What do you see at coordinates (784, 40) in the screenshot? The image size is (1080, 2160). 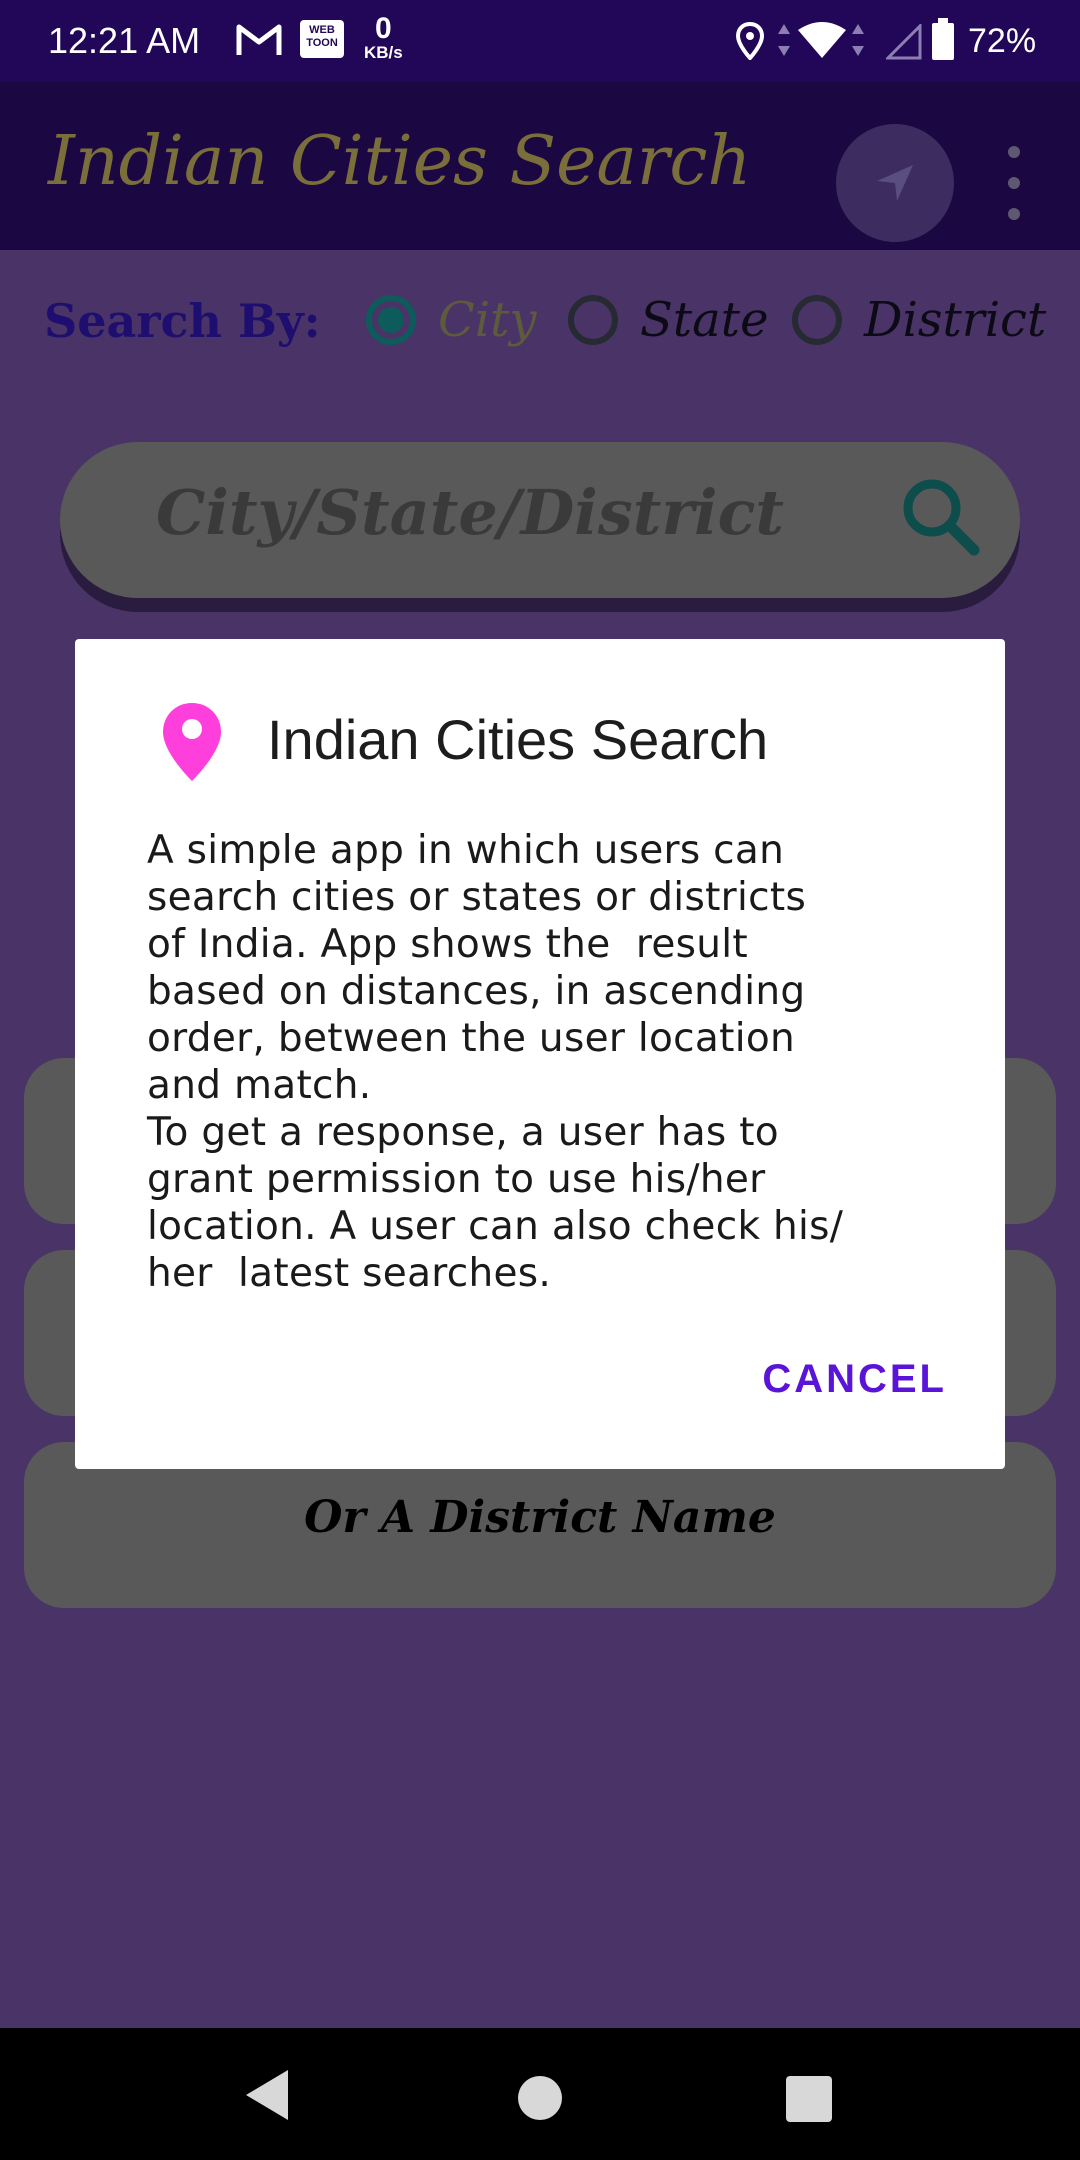 I see `data-arrows-icon` at bounding box center [784, 40].